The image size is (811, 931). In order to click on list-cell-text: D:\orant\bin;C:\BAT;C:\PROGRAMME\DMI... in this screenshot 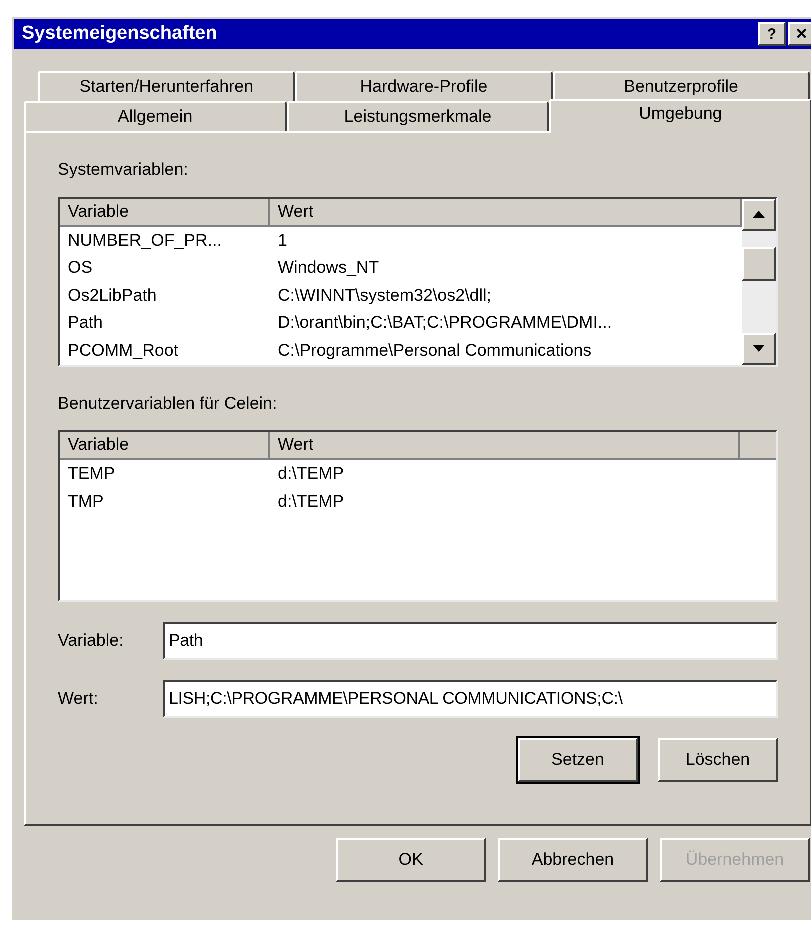, I will do `click(445, 323)`.